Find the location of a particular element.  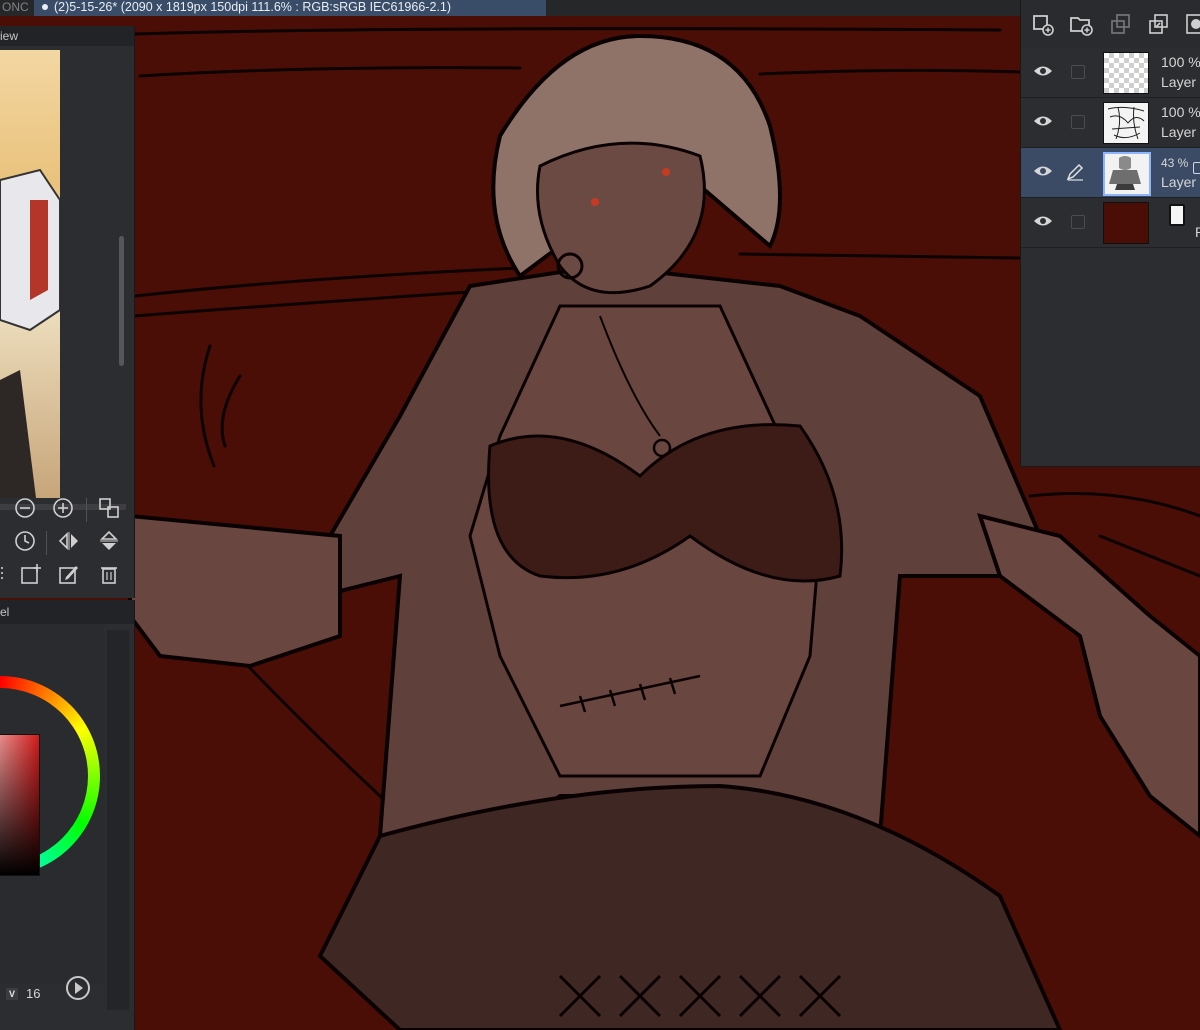

paper-layer-icon is located at coordinates (1177, 215).